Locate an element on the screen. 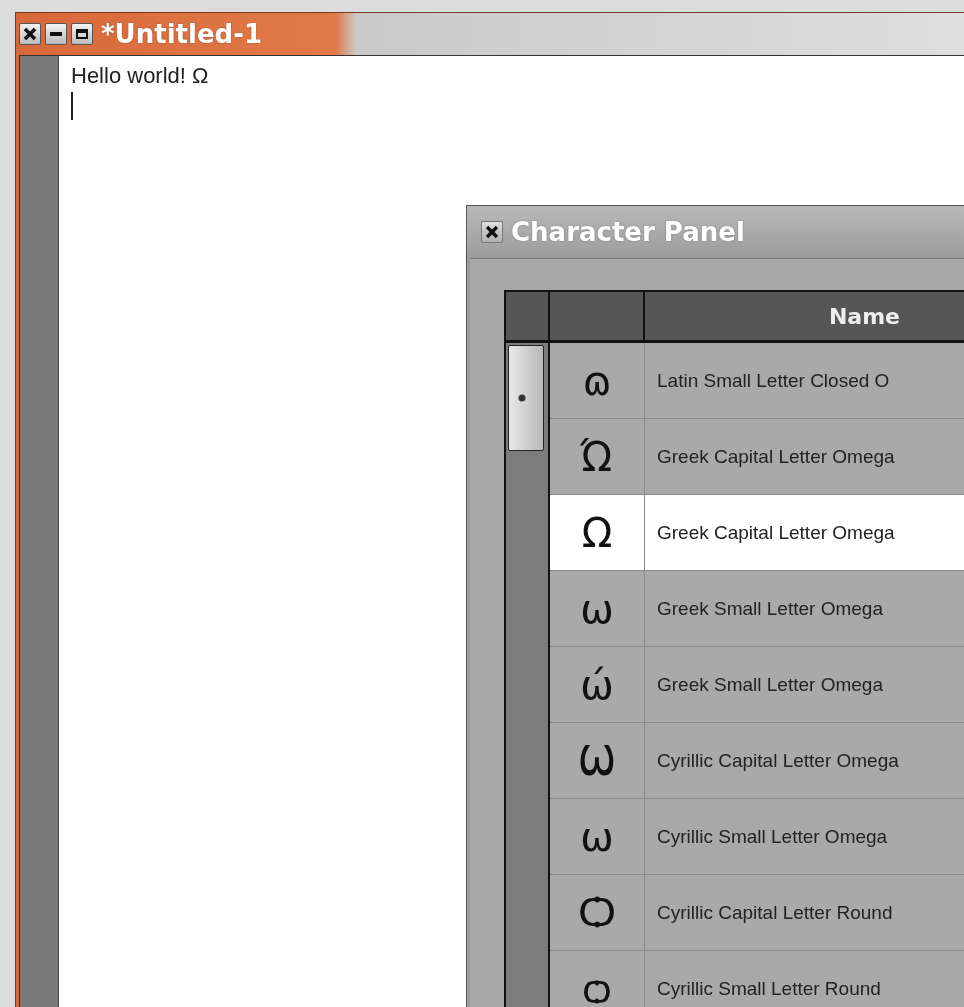 Image resolution: width=964 pixels, height=1007 pixels. grip-icon is located at coordinates (522, 398).